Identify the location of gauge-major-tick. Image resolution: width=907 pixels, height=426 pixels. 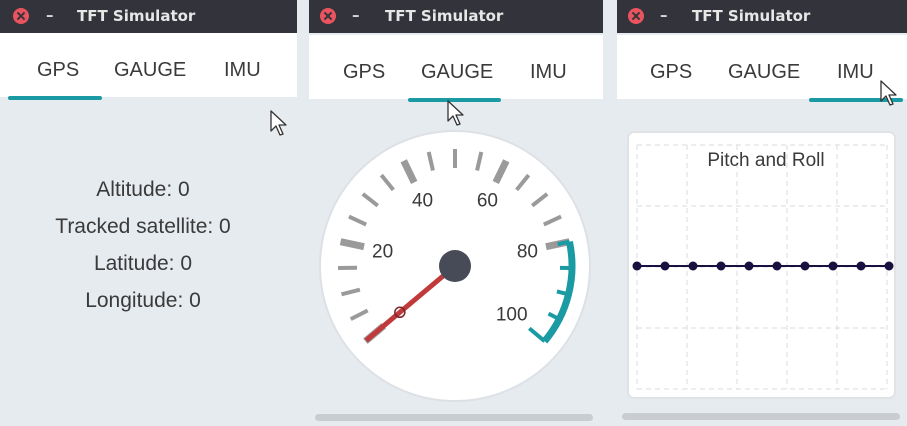
(352, 244).